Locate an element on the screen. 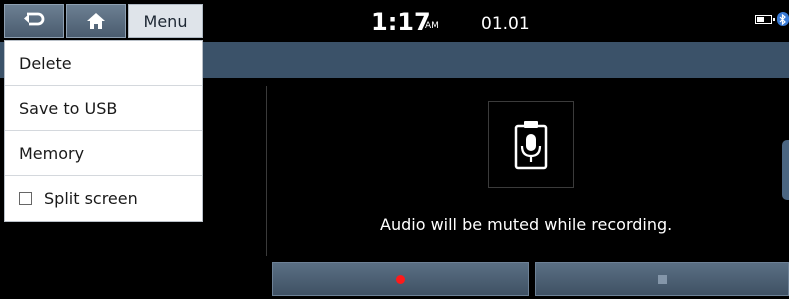  stop-button is located at coordinates (662, 279).